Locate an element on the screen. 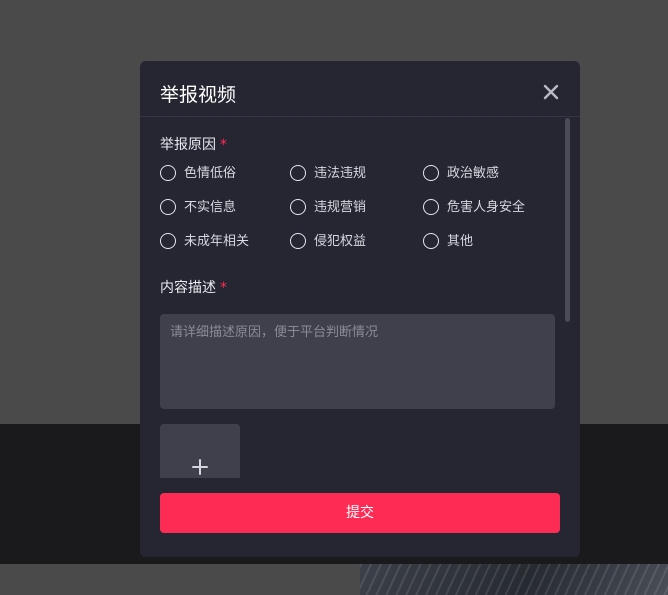  reason-option-label: 违法违规 is located at coordinates (340, 173).